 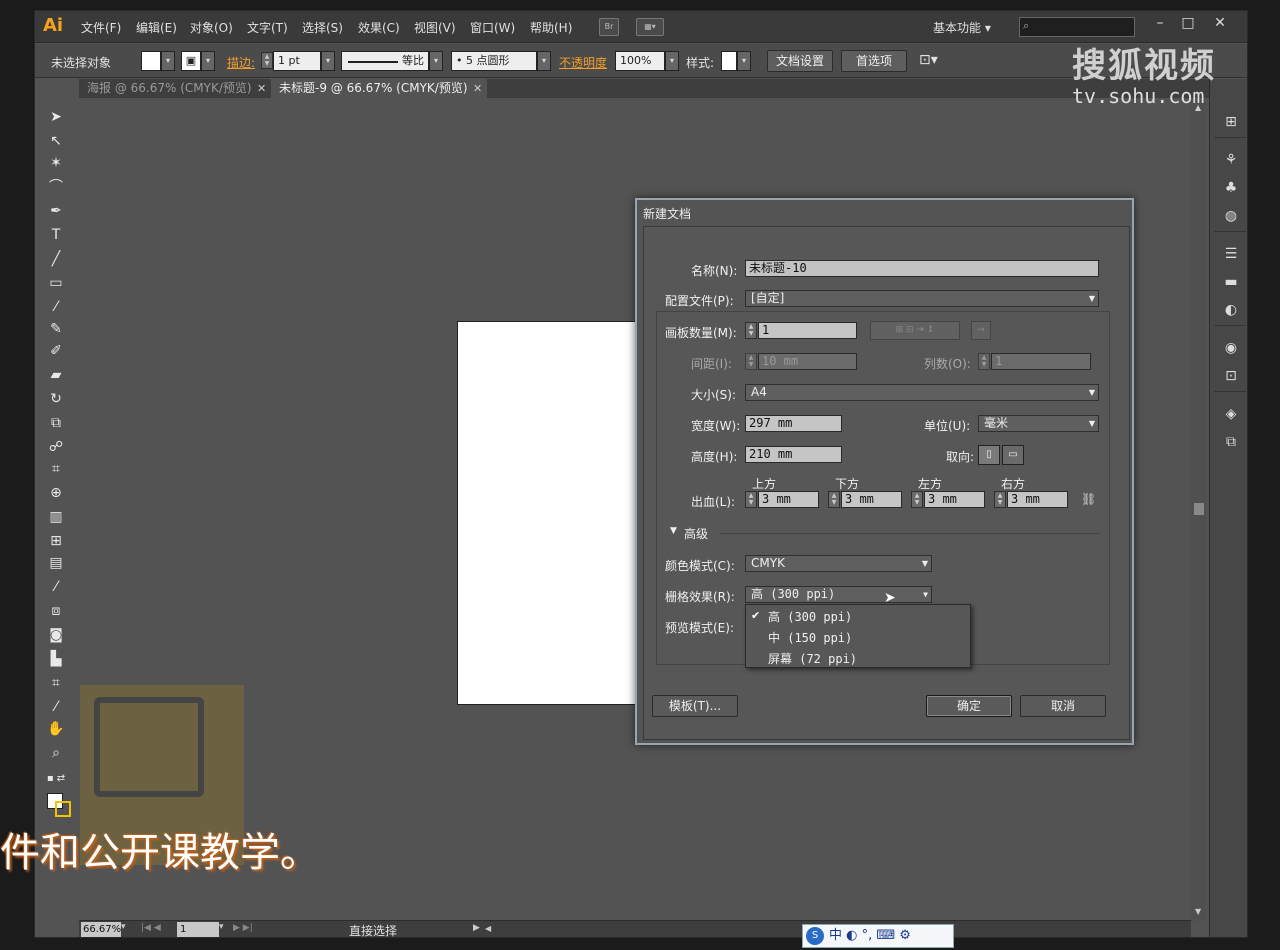 What do you see at coordinates (208, 61) in the screenshot?
I see `stroke-swatch-dropdown: ▾` at bounding box center [208, 61].